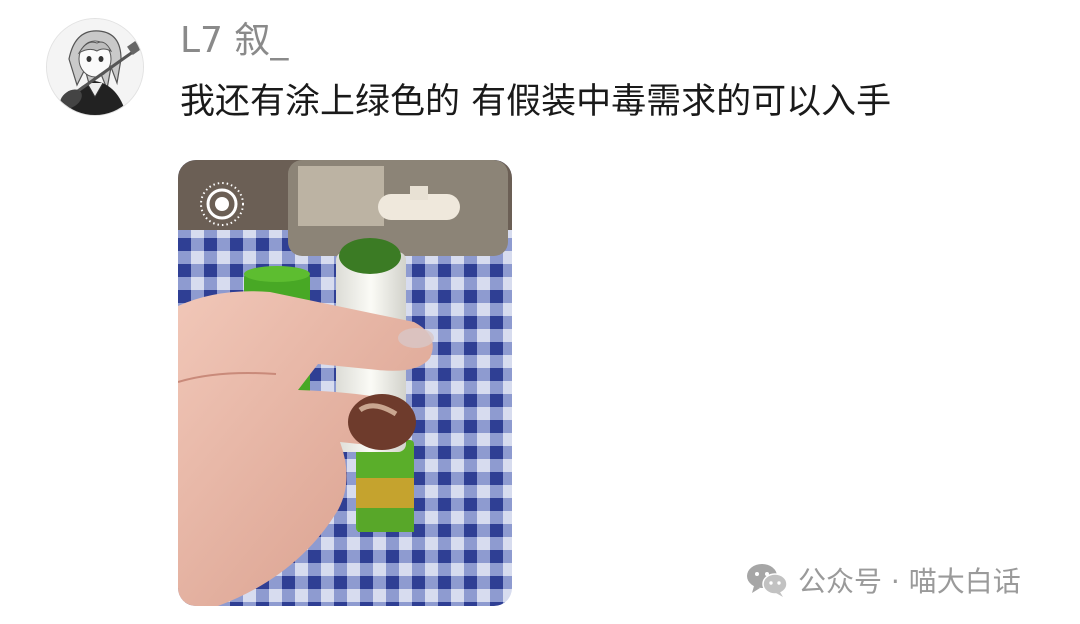 This screenshot has height=624, width=1080. What do you see at coordinates (767, 580) in the screenshot?
I see `wechat-icon` at bounding box center [767, 580].